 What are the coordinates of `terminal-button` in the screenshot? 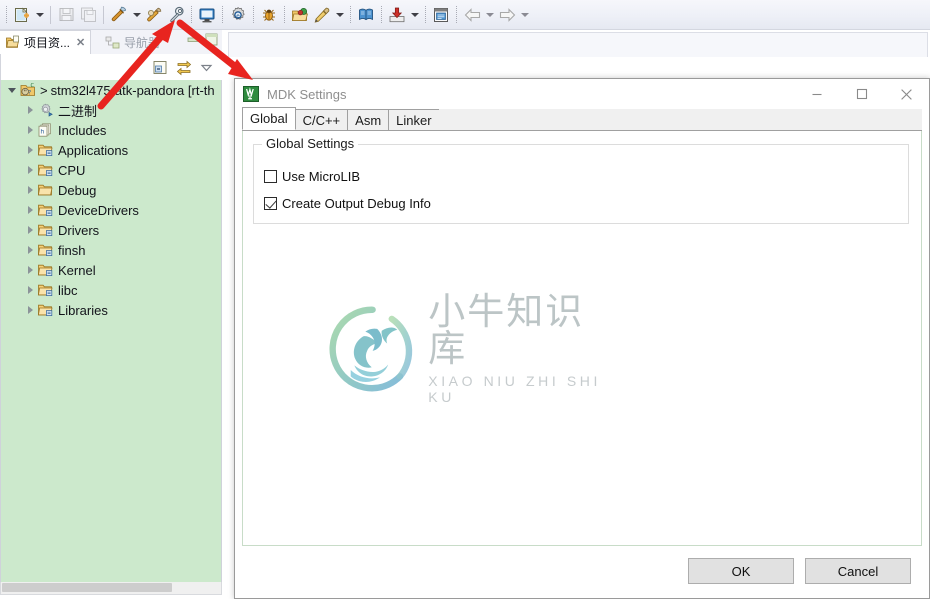 It's located at (207, 15).